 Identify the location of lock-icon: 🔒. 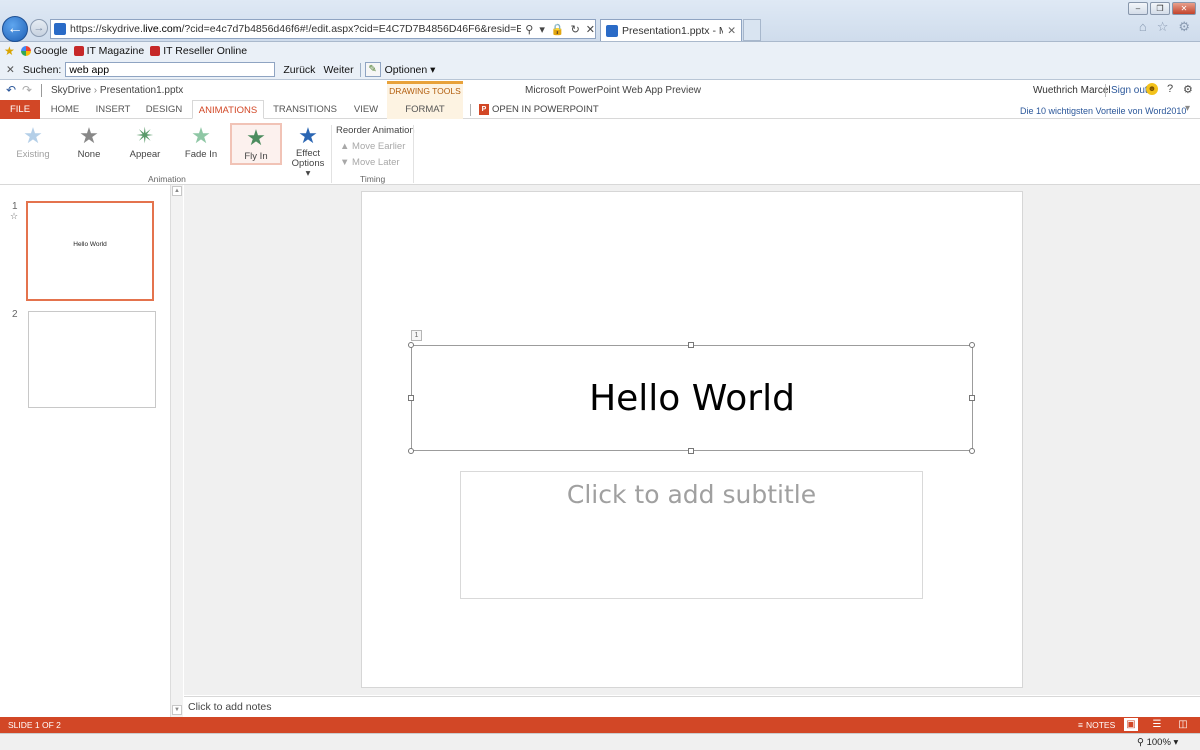
(558, 29).